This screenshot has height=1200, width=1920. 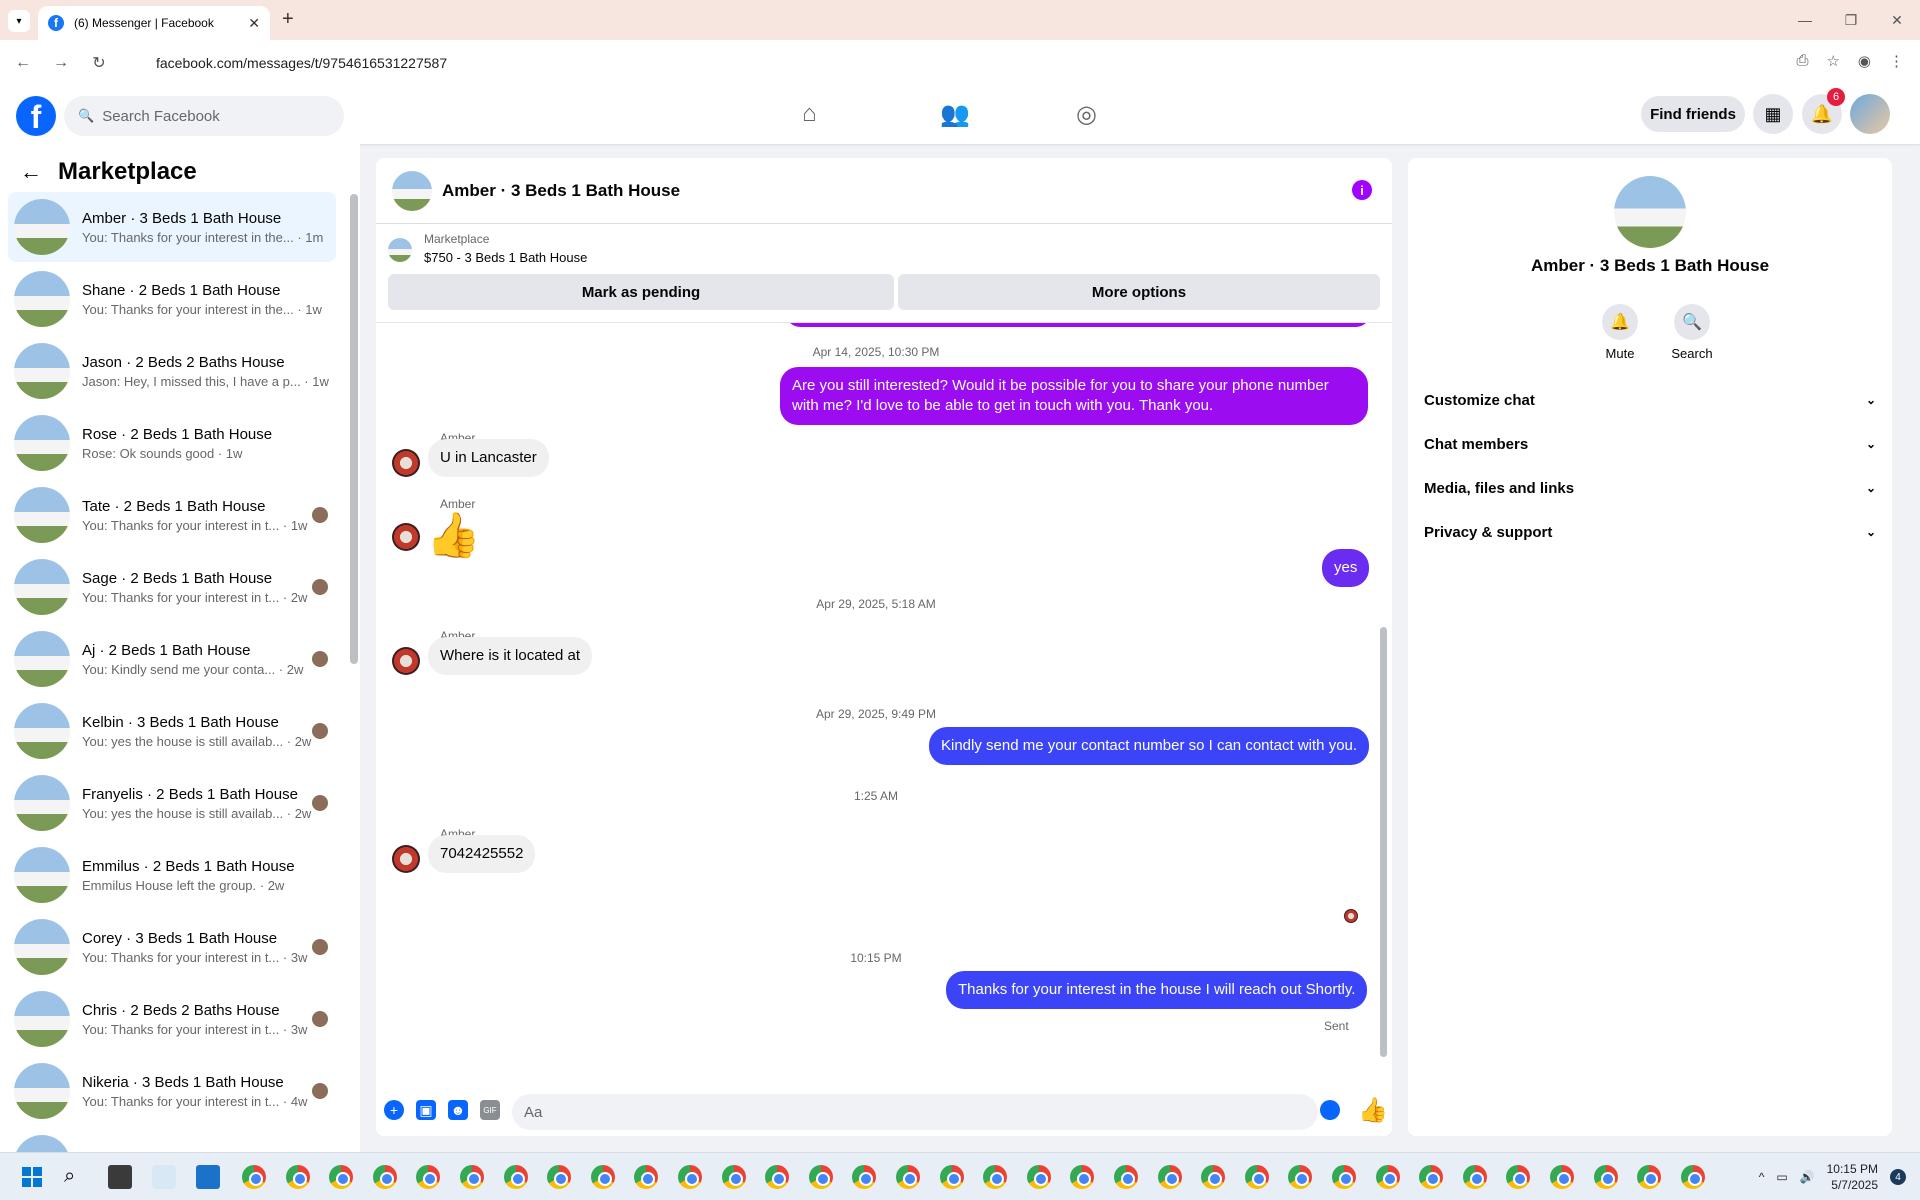 I want to click on back-arrow-icon: ←, so click(x=31, y=172).